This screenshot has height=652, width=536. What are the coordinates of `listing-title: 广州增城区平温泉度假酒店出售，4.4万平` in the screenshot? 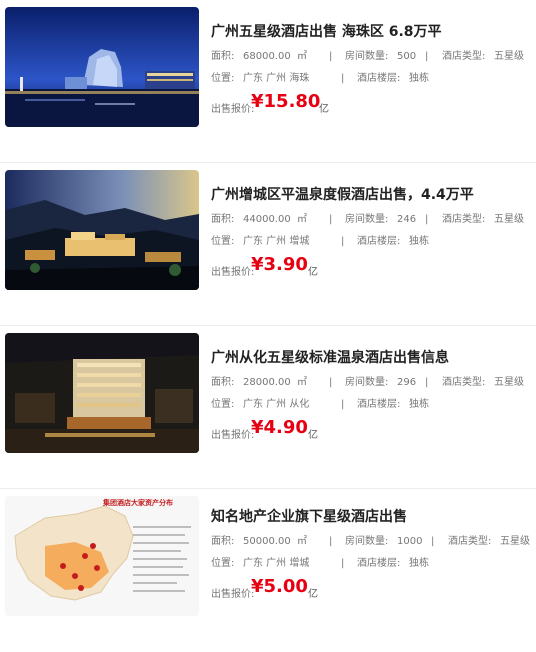 It's located at (370, 195).